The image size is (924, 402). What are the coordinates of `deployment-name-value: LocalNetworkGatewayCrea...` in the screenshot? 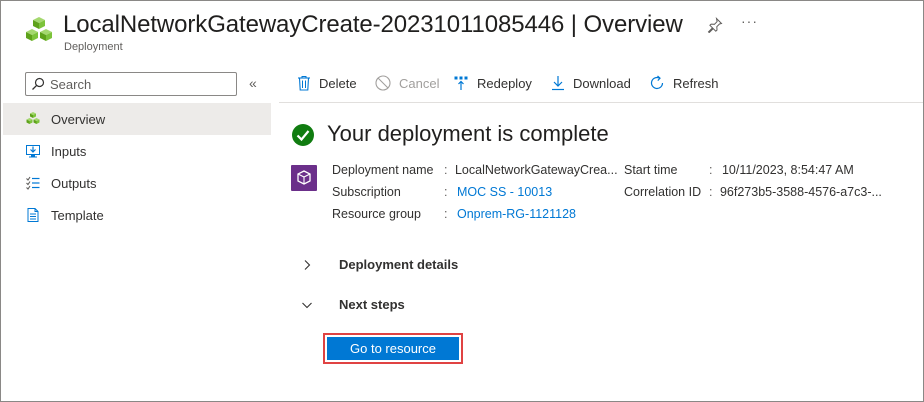 It's located at (536, 170).